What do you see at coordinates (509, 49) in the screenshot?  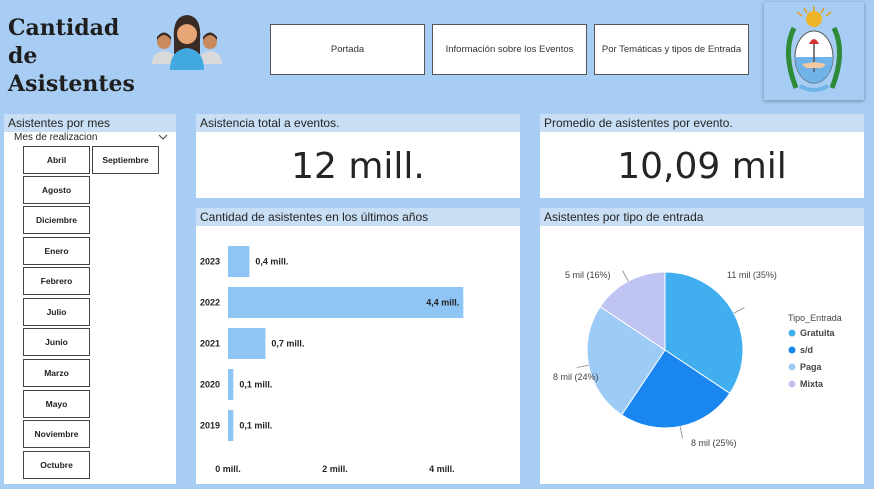 I see `nav-button-eventos: Información sobre los Eventos` at bounding box center [509, 49].